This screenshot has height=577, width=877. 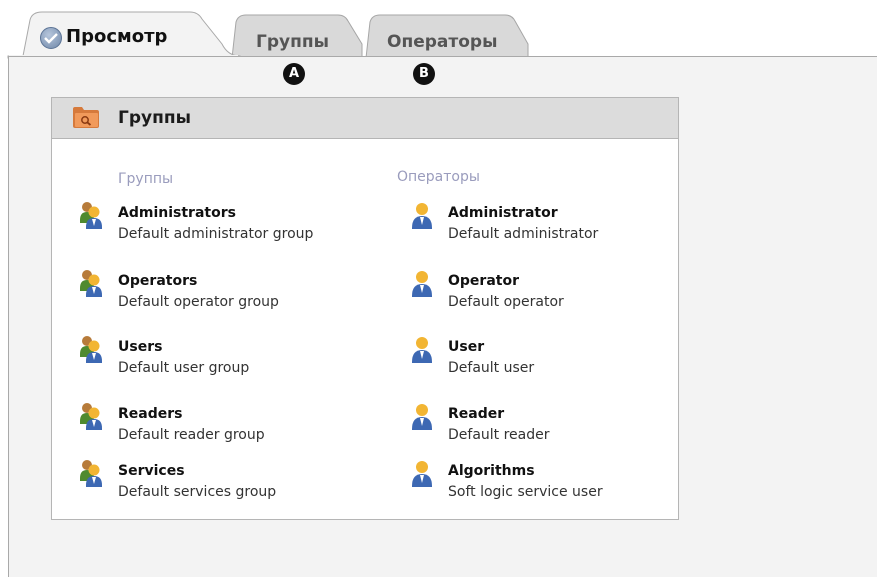 I want to click on group-name: Readers, so click(x=150, y=414).